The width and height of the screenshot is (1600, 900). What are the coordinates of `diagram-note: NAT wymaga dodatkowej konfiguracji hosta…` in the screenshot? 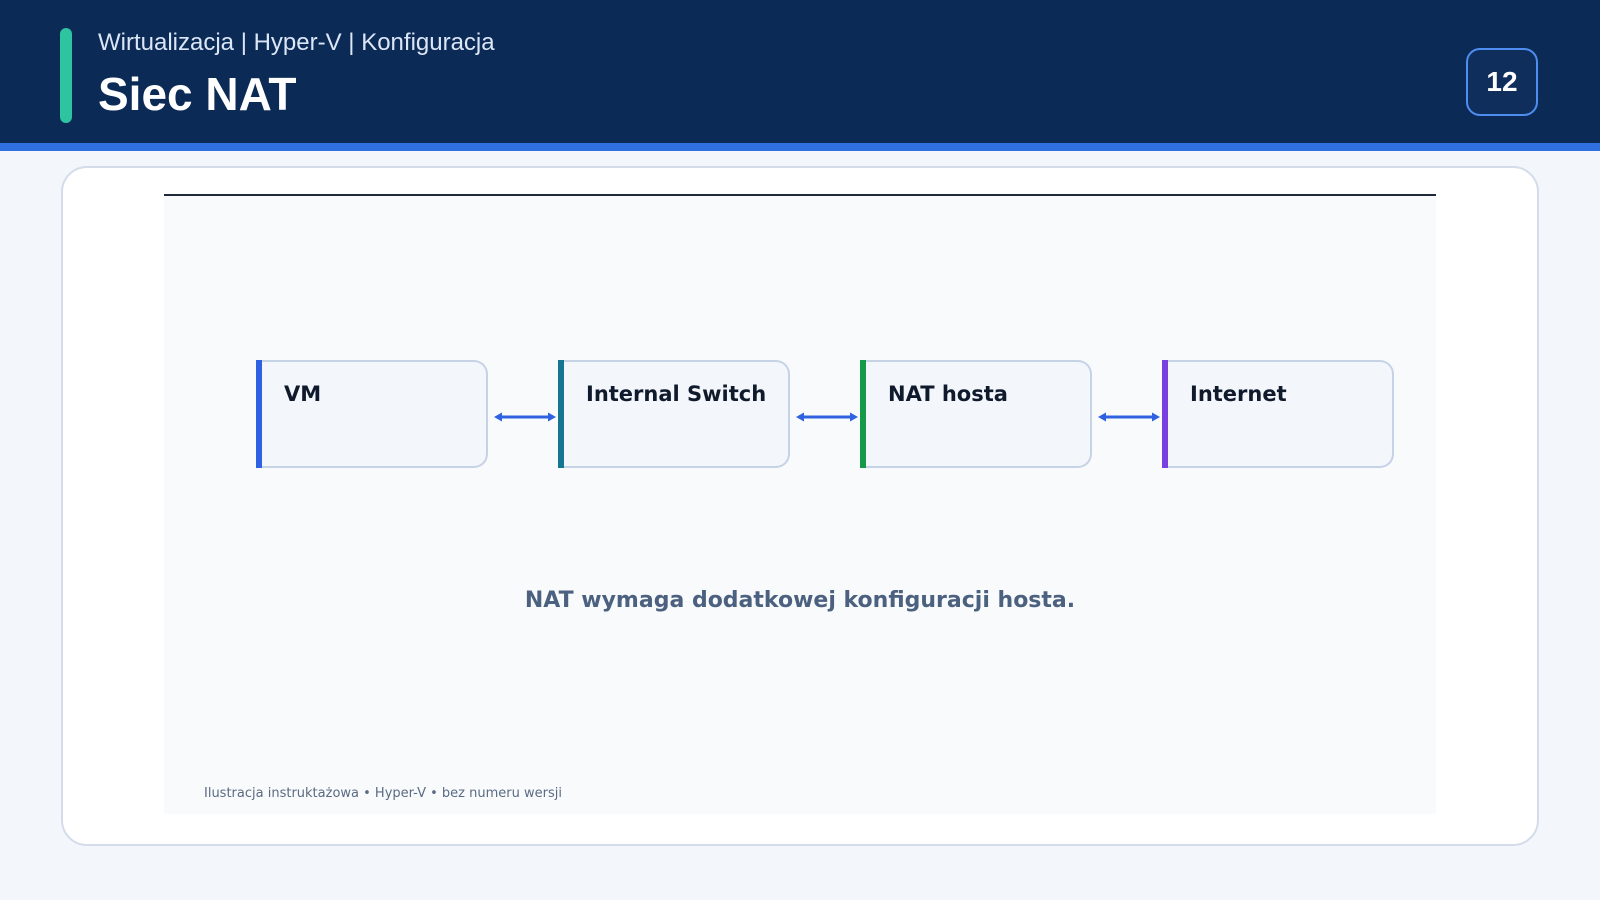 It's located at (800, 600).